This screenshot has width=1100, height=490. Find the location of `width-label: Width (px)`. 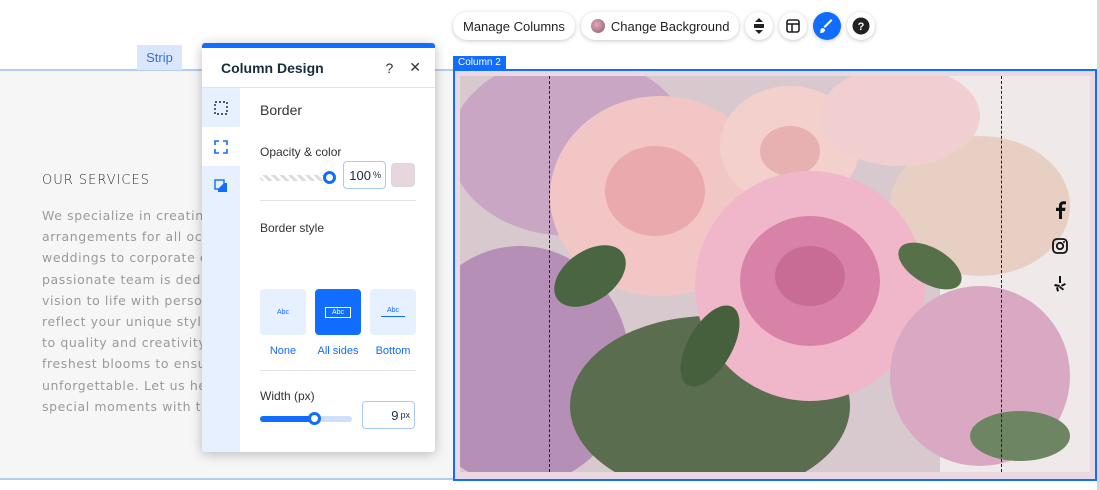

width-label: Width (px) is located at coordinates (287, 396).